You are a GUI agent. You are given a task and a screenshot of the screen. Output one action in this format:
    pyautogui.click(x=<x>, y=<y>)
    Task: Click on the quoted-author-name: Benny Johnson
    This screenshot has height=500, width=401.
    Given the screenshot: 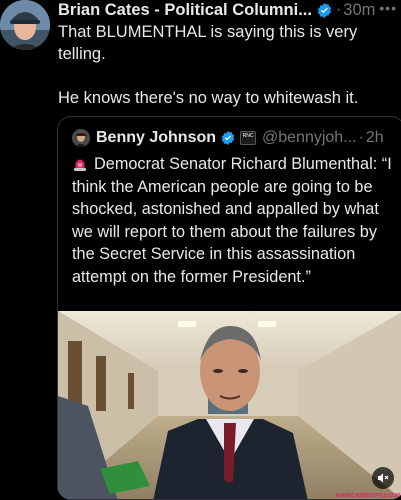 What is the action you would take?
    pyautogui.click(x=156, y=137)
    